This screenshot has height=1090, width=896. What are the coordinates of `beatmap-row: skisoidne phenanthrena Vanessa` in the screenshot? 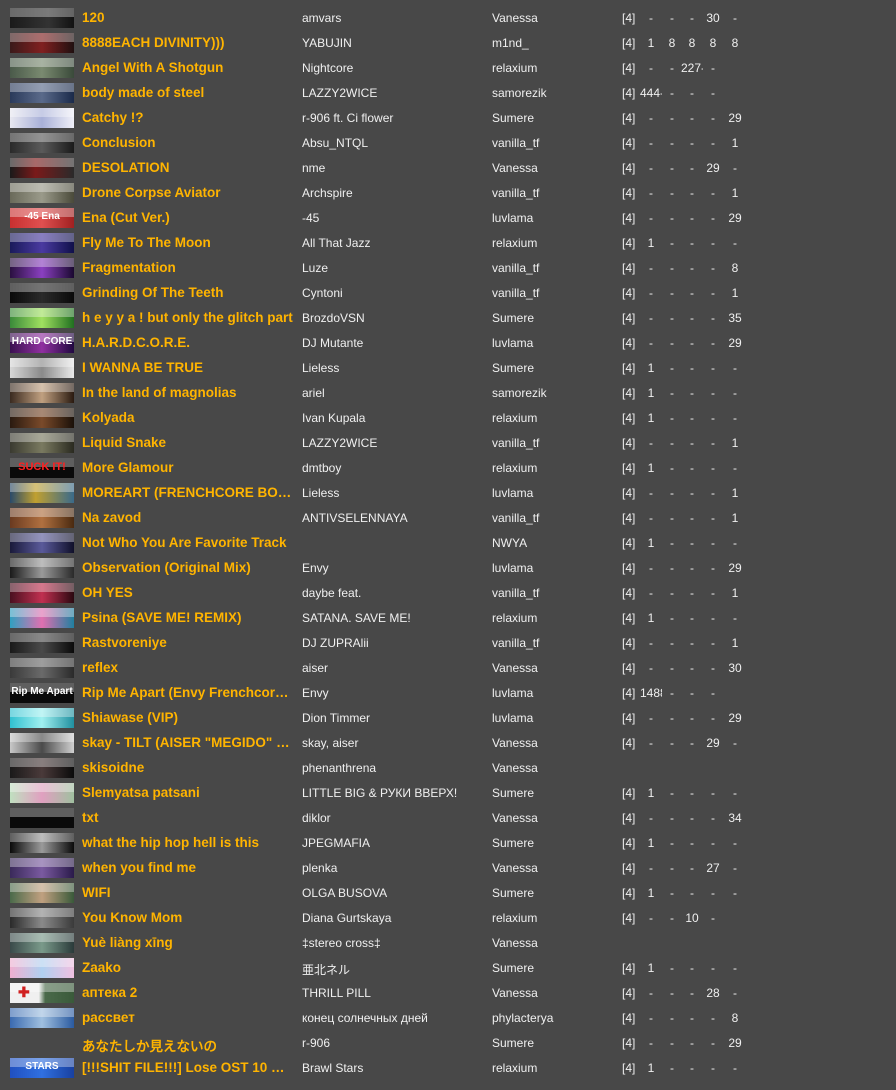 It's located at (448, 768).